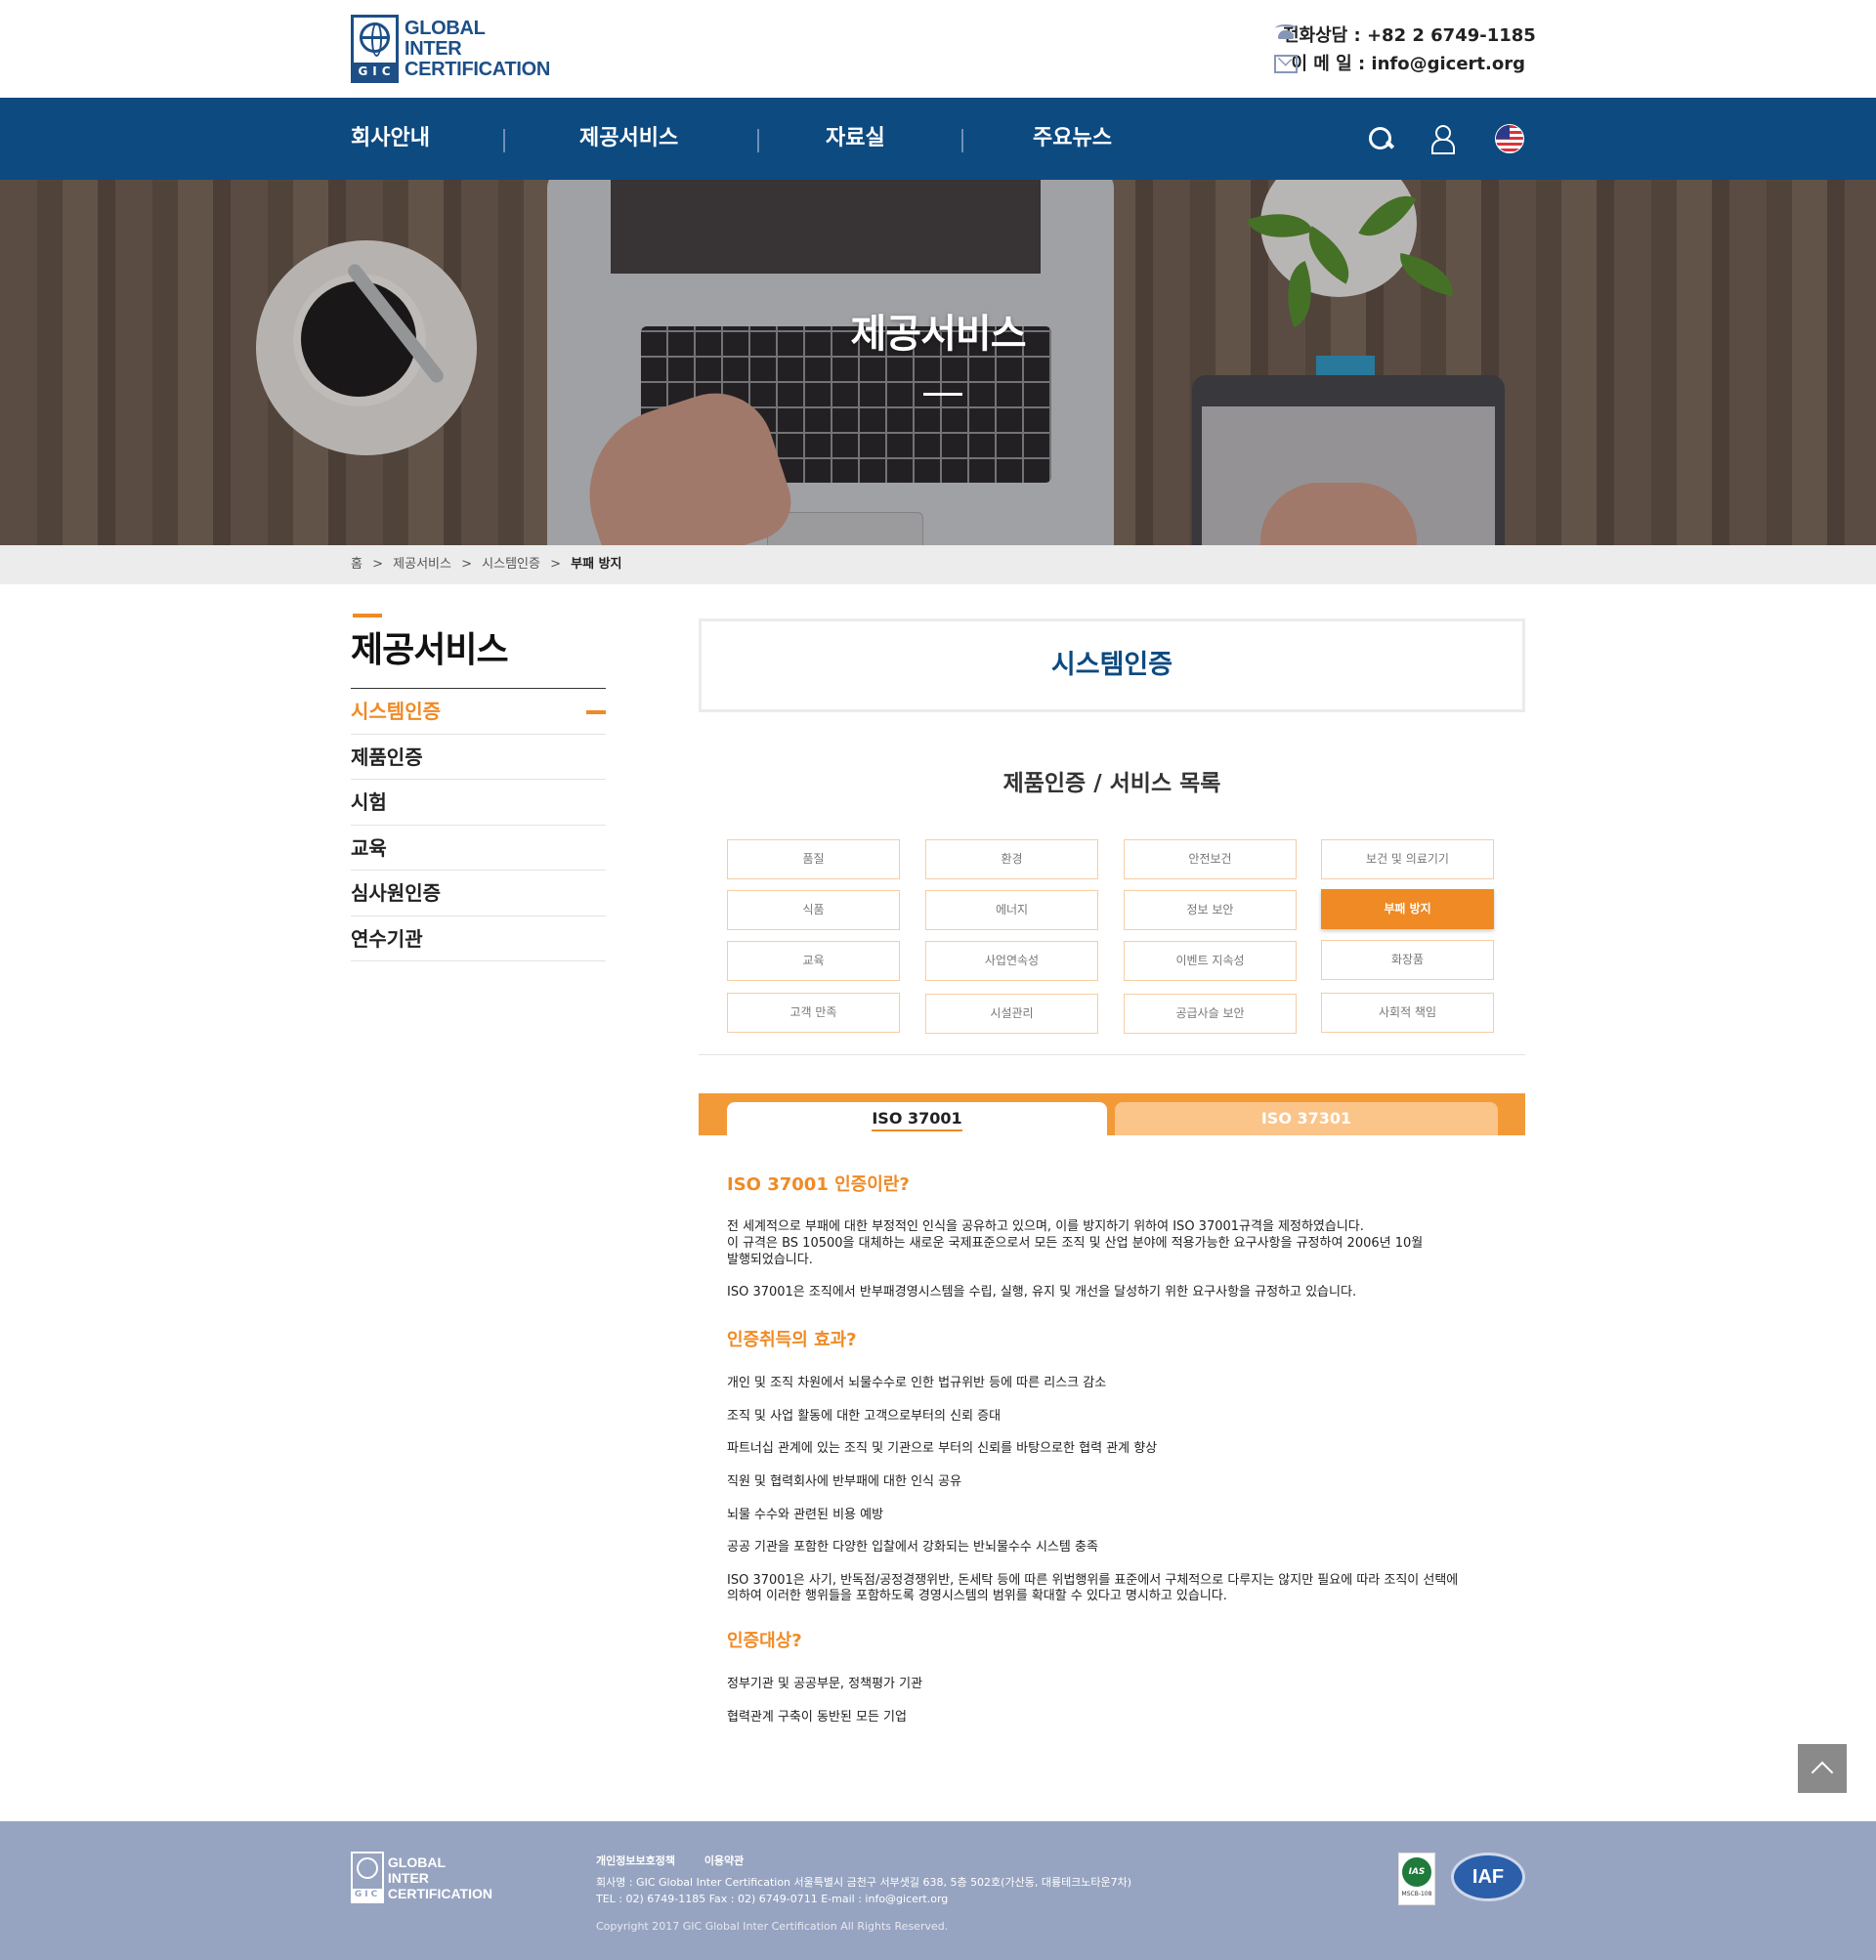  Describe the element at coordinates (478, 803) in the screenshot. I see `sidebar-item-testing: 시험` at that location.